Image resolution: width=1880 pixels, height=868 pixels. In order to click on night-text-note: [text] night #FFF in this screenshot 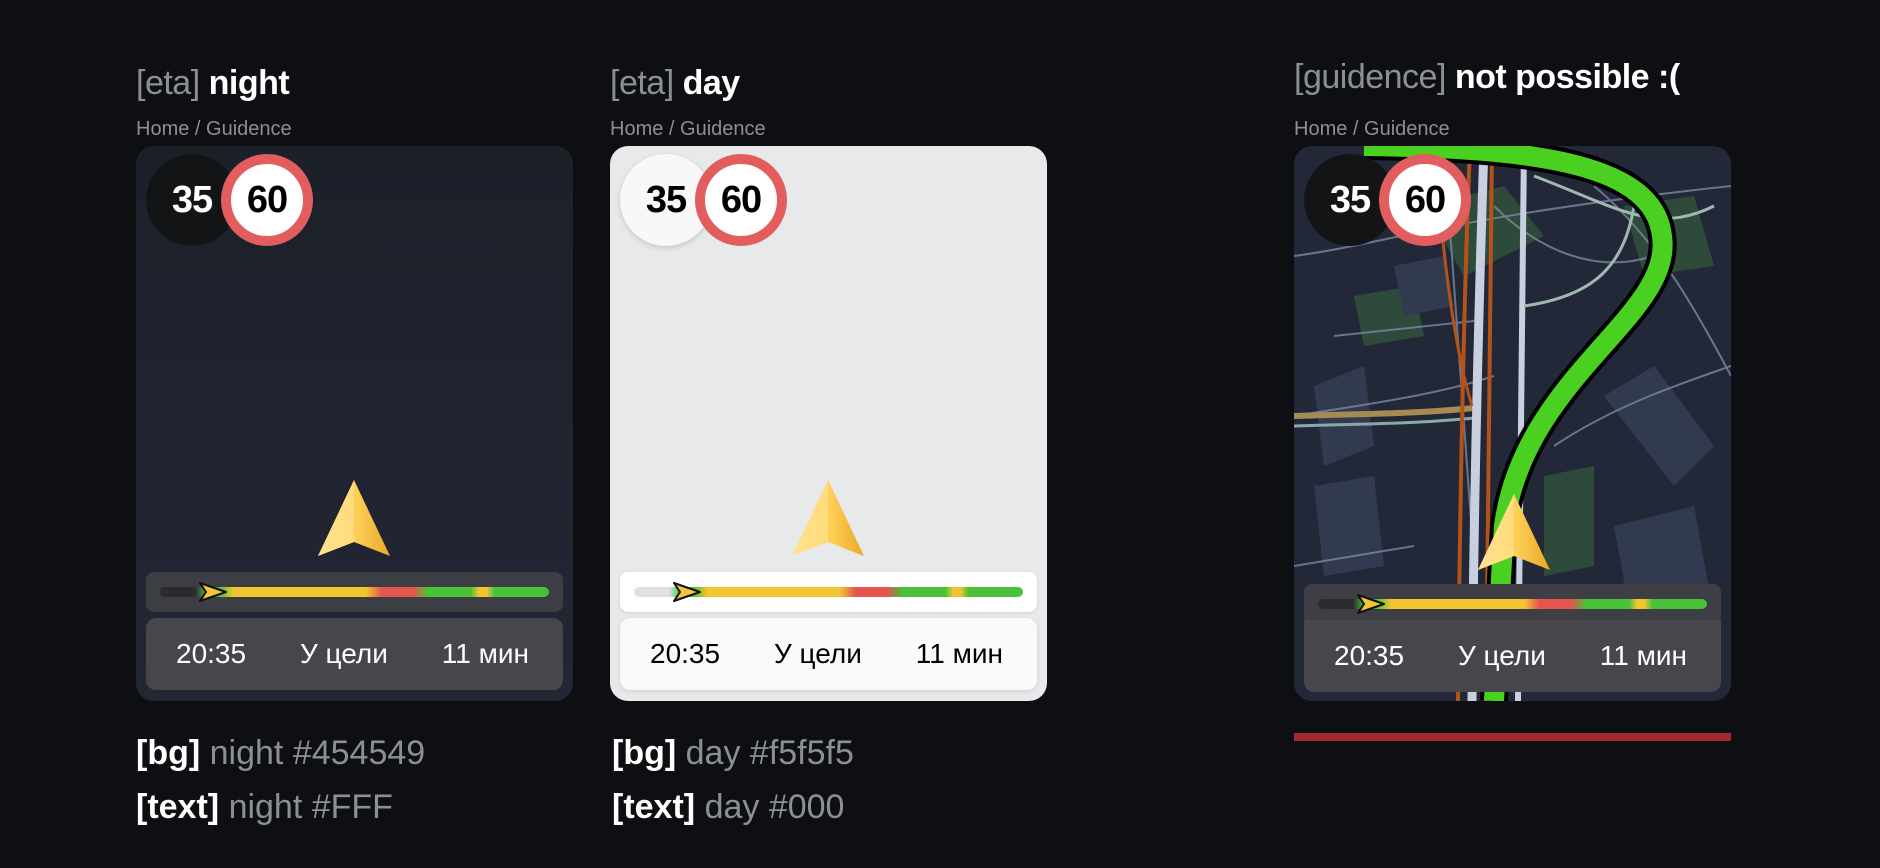, I will do `click(264, 807)`.